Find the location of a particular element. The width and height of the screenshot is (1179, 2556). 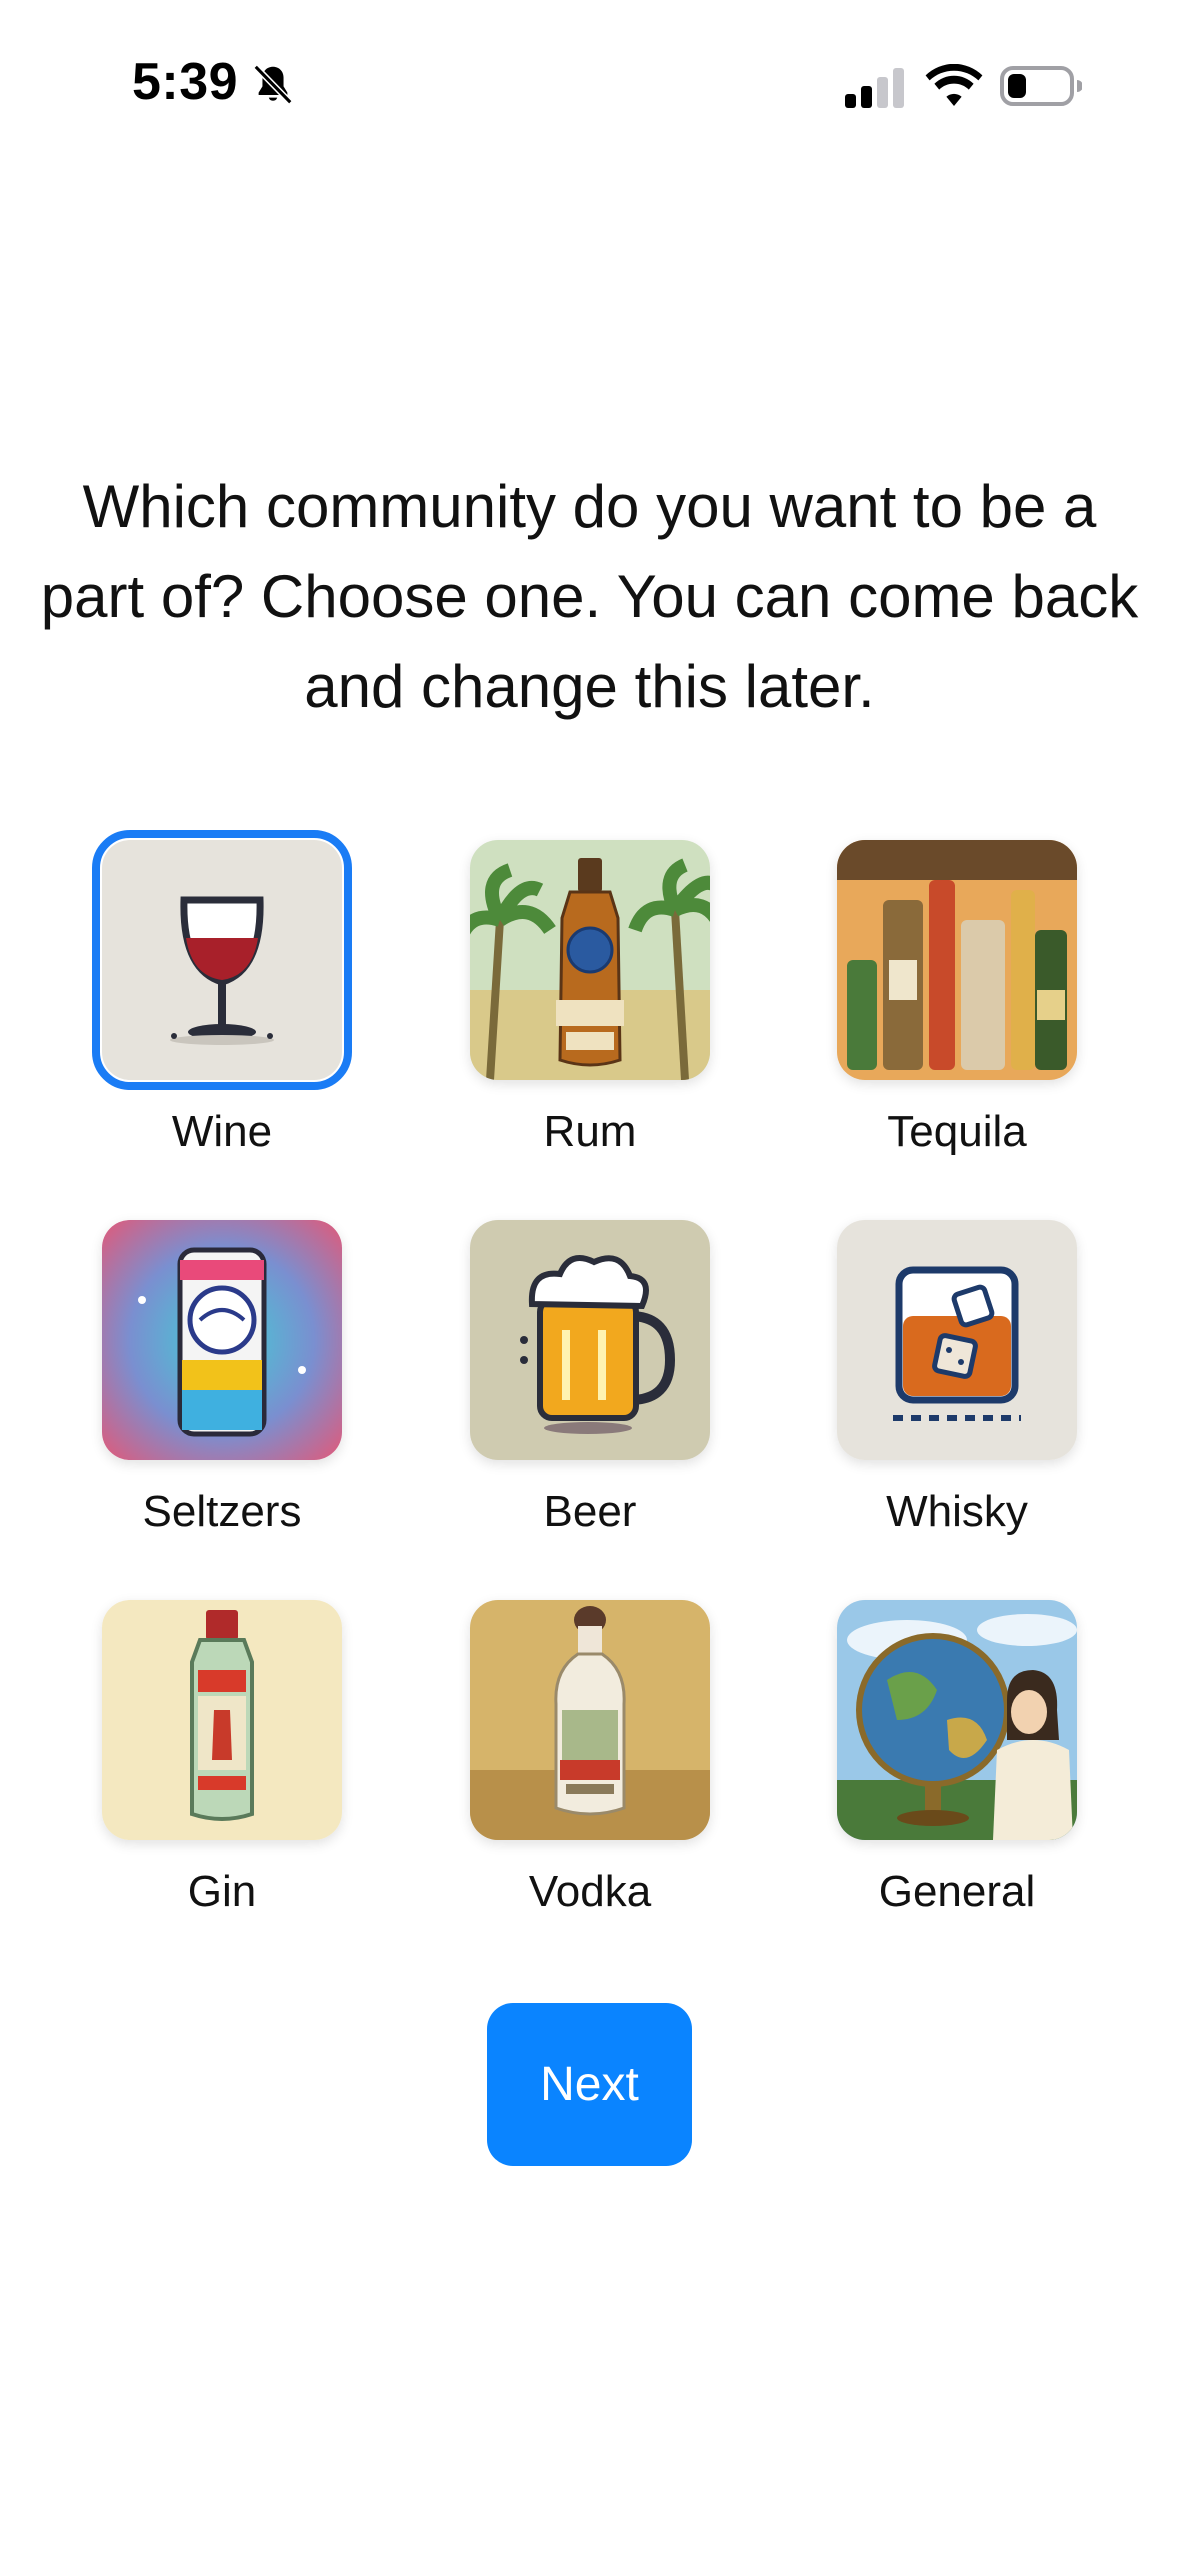

community-label: General is located at coordinates (957, 1891).